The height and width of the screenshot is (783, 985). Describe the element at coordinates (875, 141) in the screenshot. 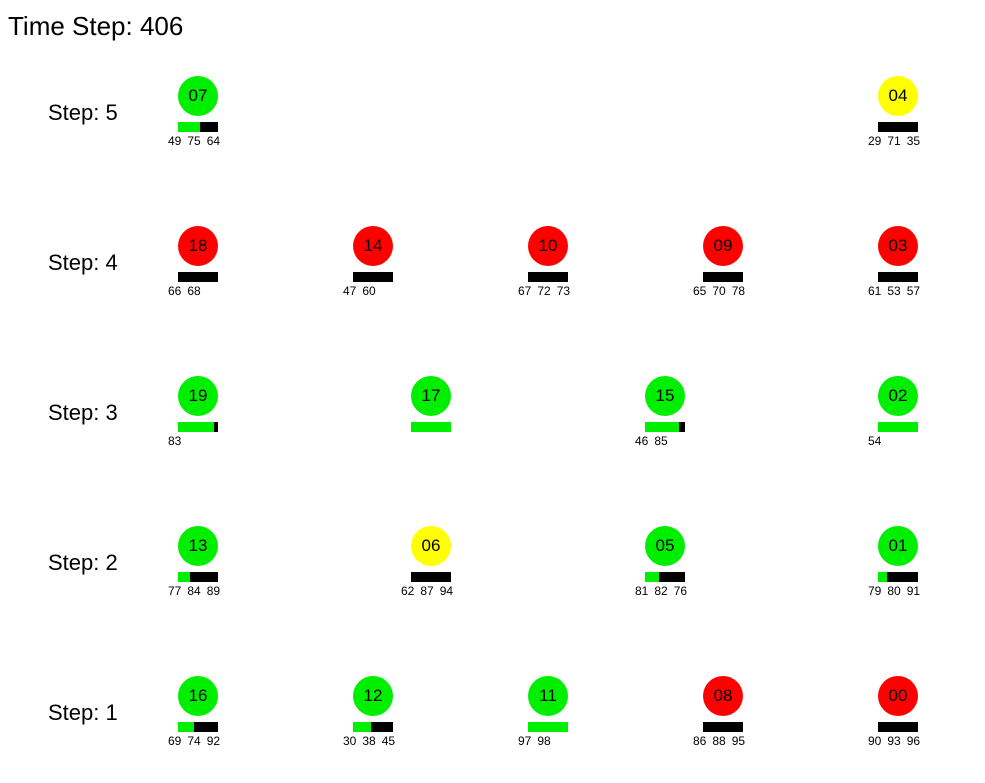

I see `queue-value: 29` at that location.